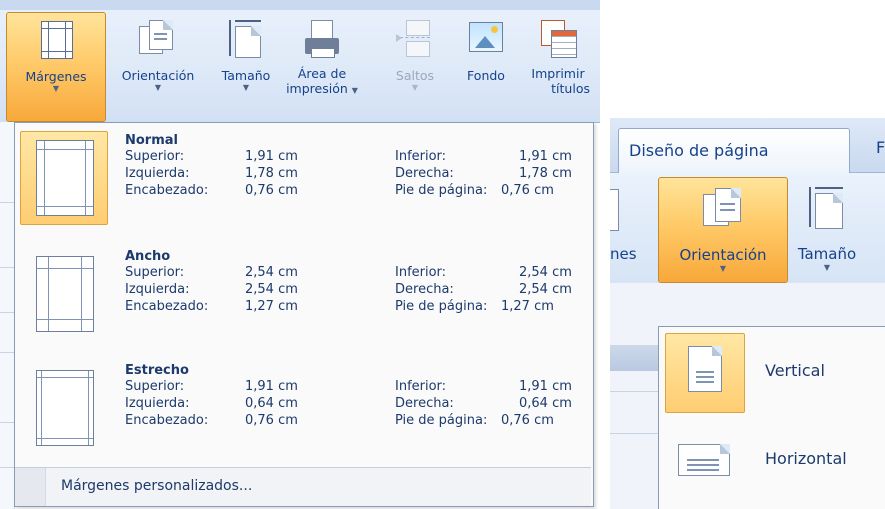 This screenshot has height=509, width=885. What do you see at coordinates (415, 66) in the screenshot?
I see `breaks-button: Saltos ▼` at bounding box center [415, 66].